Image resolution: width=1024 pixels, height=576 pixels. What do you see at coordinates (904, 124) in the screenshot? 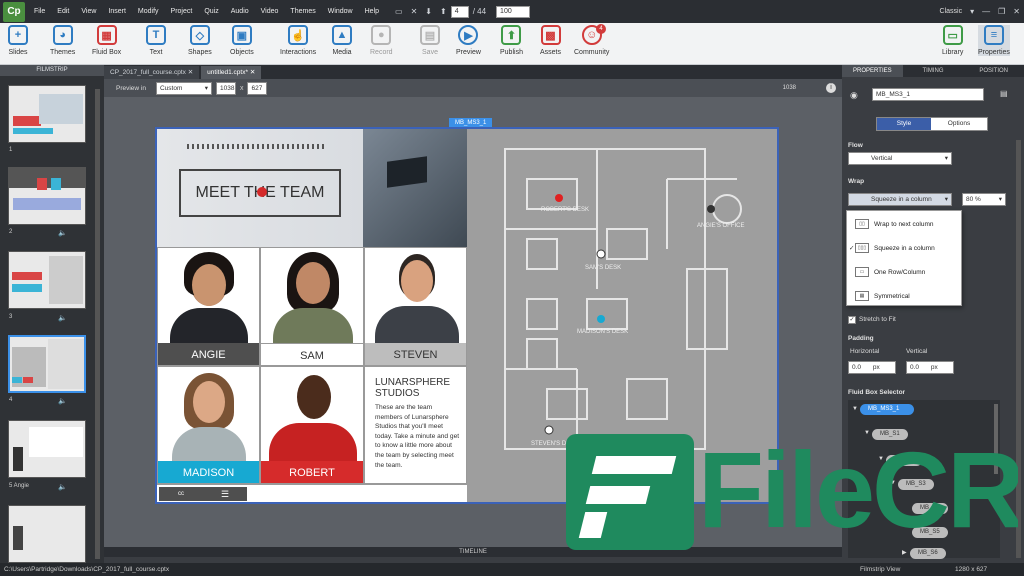
I see `style-tab: Style` at bounding box center [904, 124].